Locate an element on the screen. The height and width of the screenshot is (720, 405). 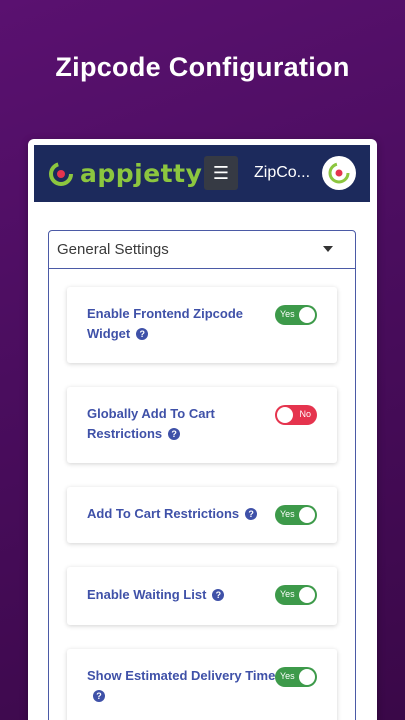
general-settings-dropdown: General Settings is located at coordinates (202, 249).